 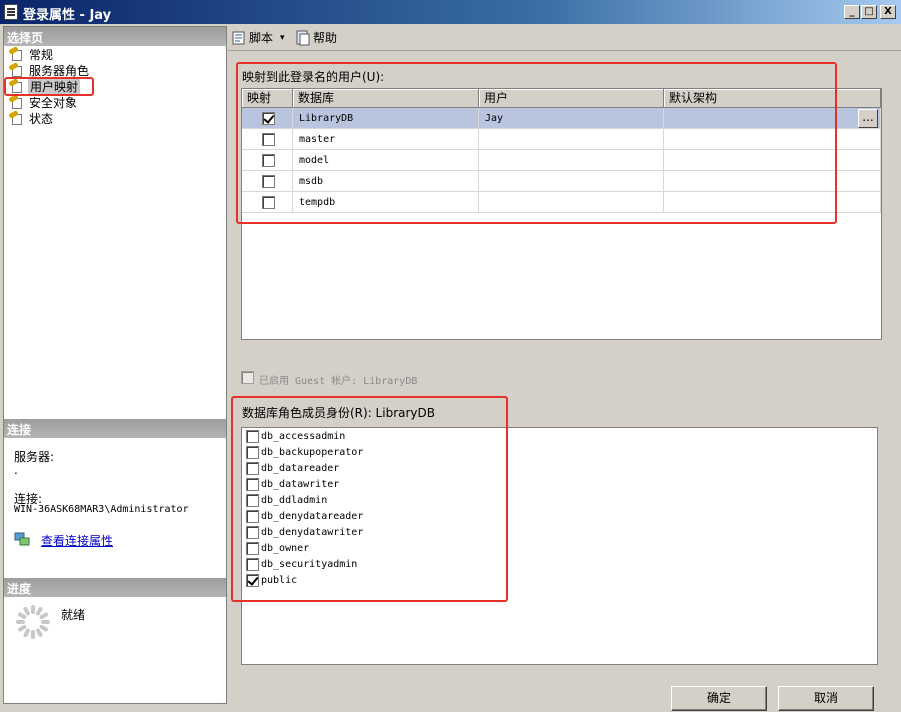 I want to click on list-item: db_securityadmin, so click(x=395, y=565).